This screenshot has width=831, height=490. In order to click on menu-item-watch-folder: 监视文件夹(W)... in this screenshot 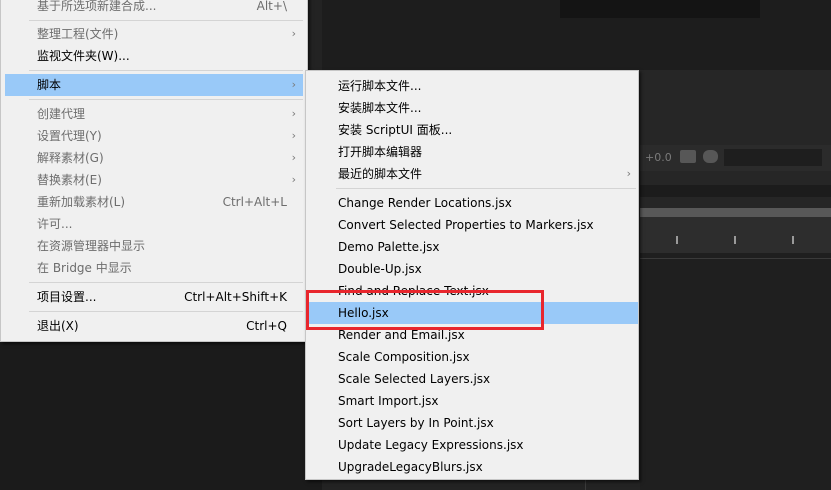, I will do `click(154, 56)`.